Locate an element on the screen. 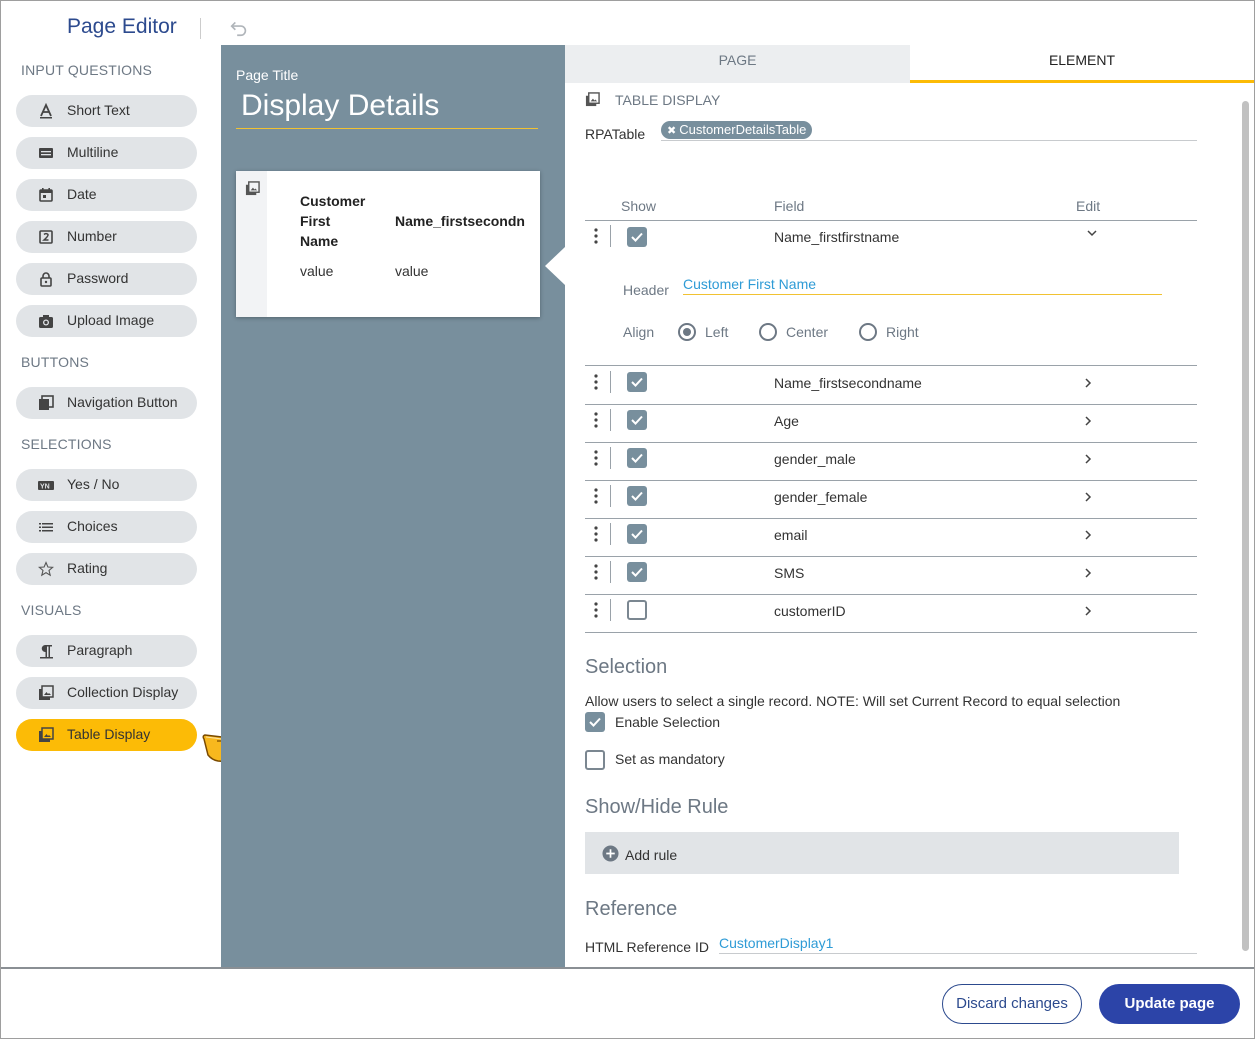  palette-item-label: Collection Display is located at coordinates (123, 692).